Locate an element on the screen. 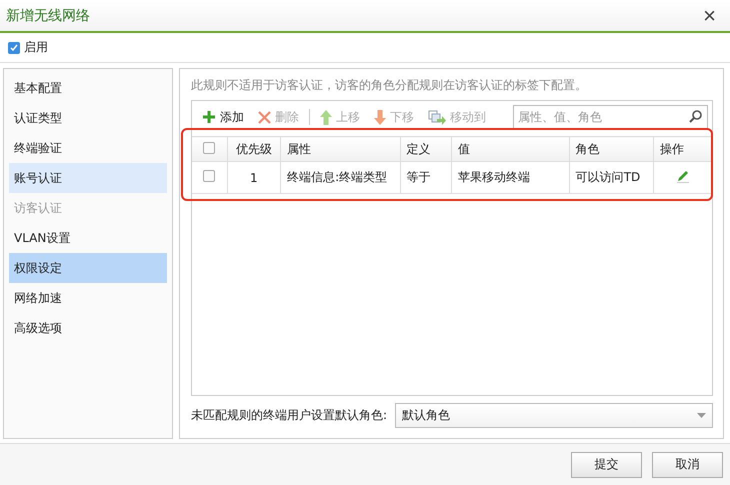 The image size is (730, 485). submit-button: 提交 is located at coordinates (606, 465).